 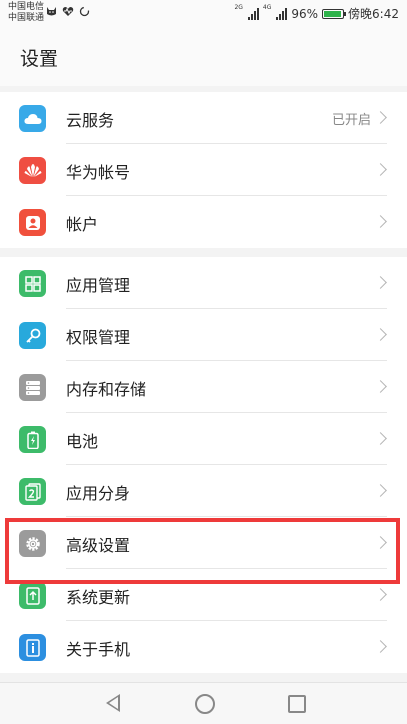 I want to click on status-bar: 中国电信 中国联通 2G 4G 96% 傍晚6:42, so click(x=203, y=14).